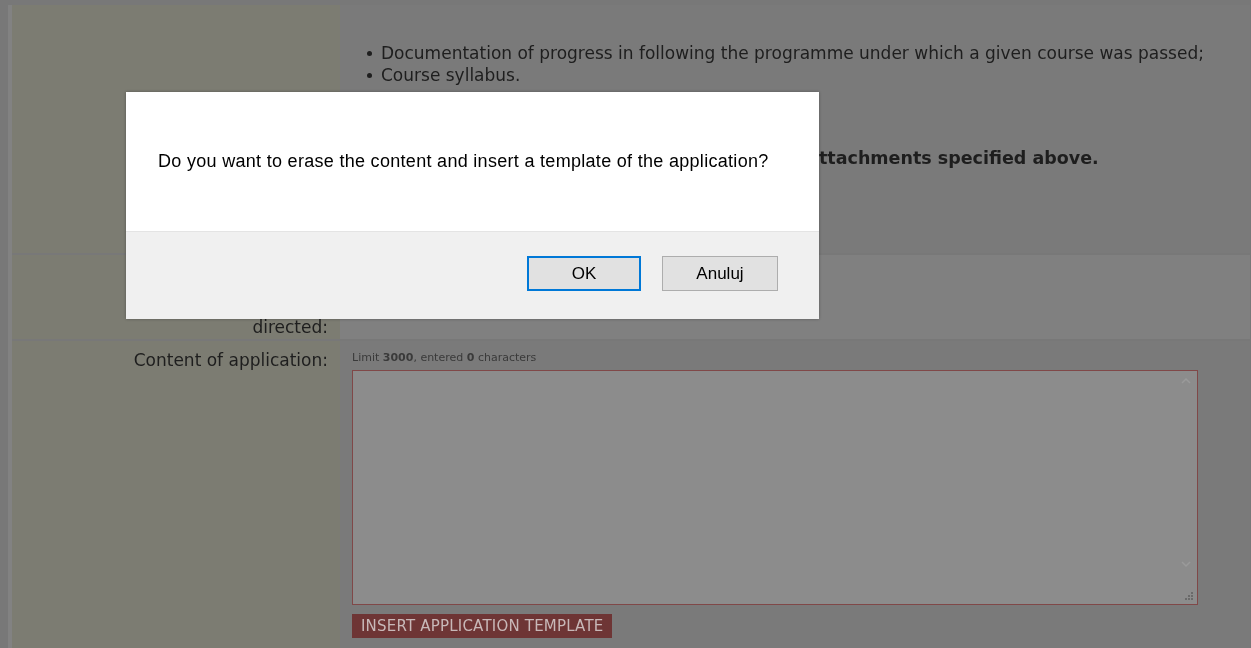  Describe the element at coordinates (445, 358) in the screenshot. I see `character-limit-hint: Limit 3000, entered 0 characters` at that location.